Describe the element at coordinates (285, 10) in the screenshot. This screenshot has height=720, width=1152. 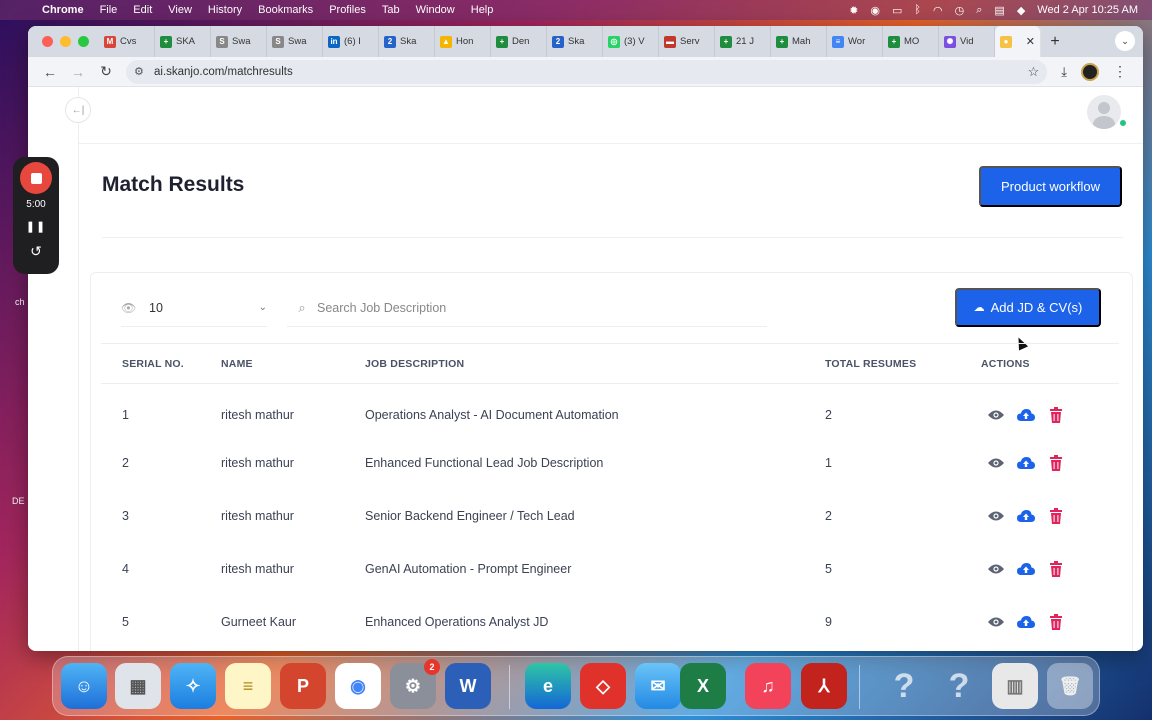
I see `menu-bookmarks: Bookmarks` at that location.